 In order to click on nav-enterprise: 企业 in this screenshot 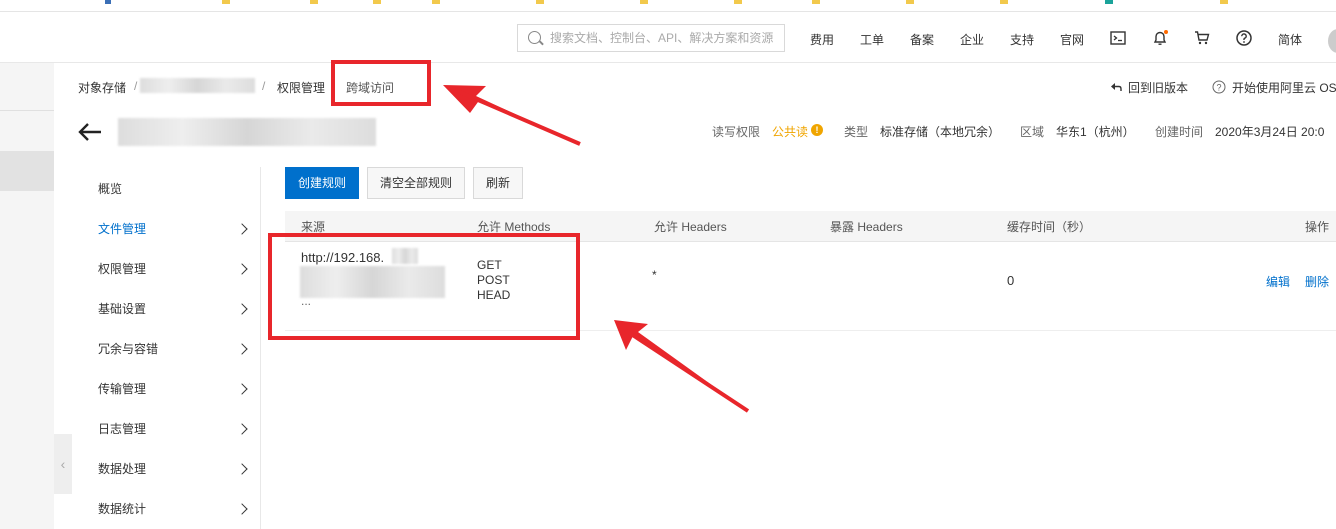, I will do `click(972, 39)`.